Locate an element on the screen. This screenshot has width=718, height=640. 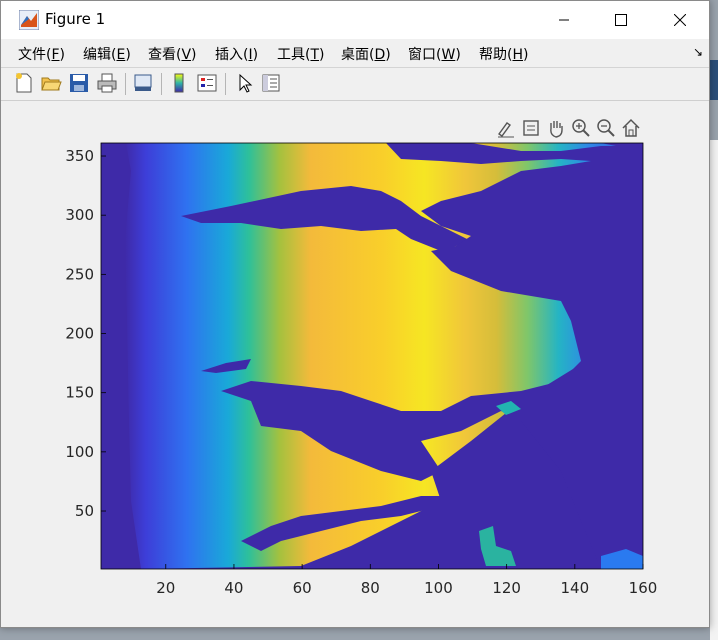
x-tick-label: 140 is located at coordinates (575, 588).